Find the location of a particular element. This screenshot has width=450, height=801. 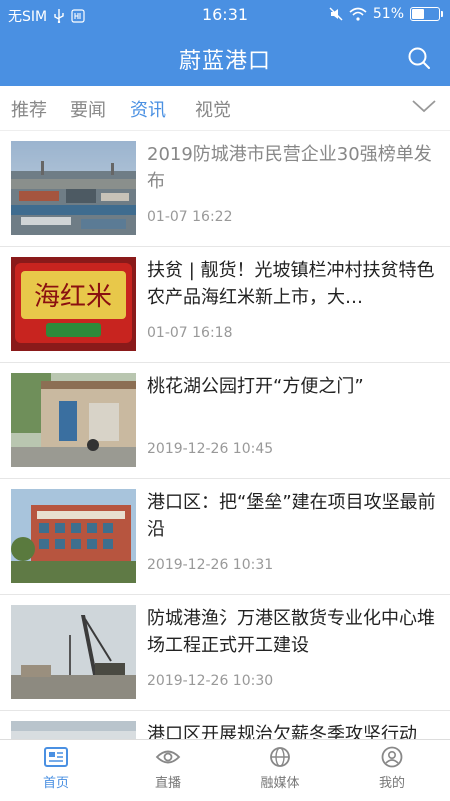

category-tabs: 推荐 要闻 资讯 视觉 is located at coordinates (225, 108).